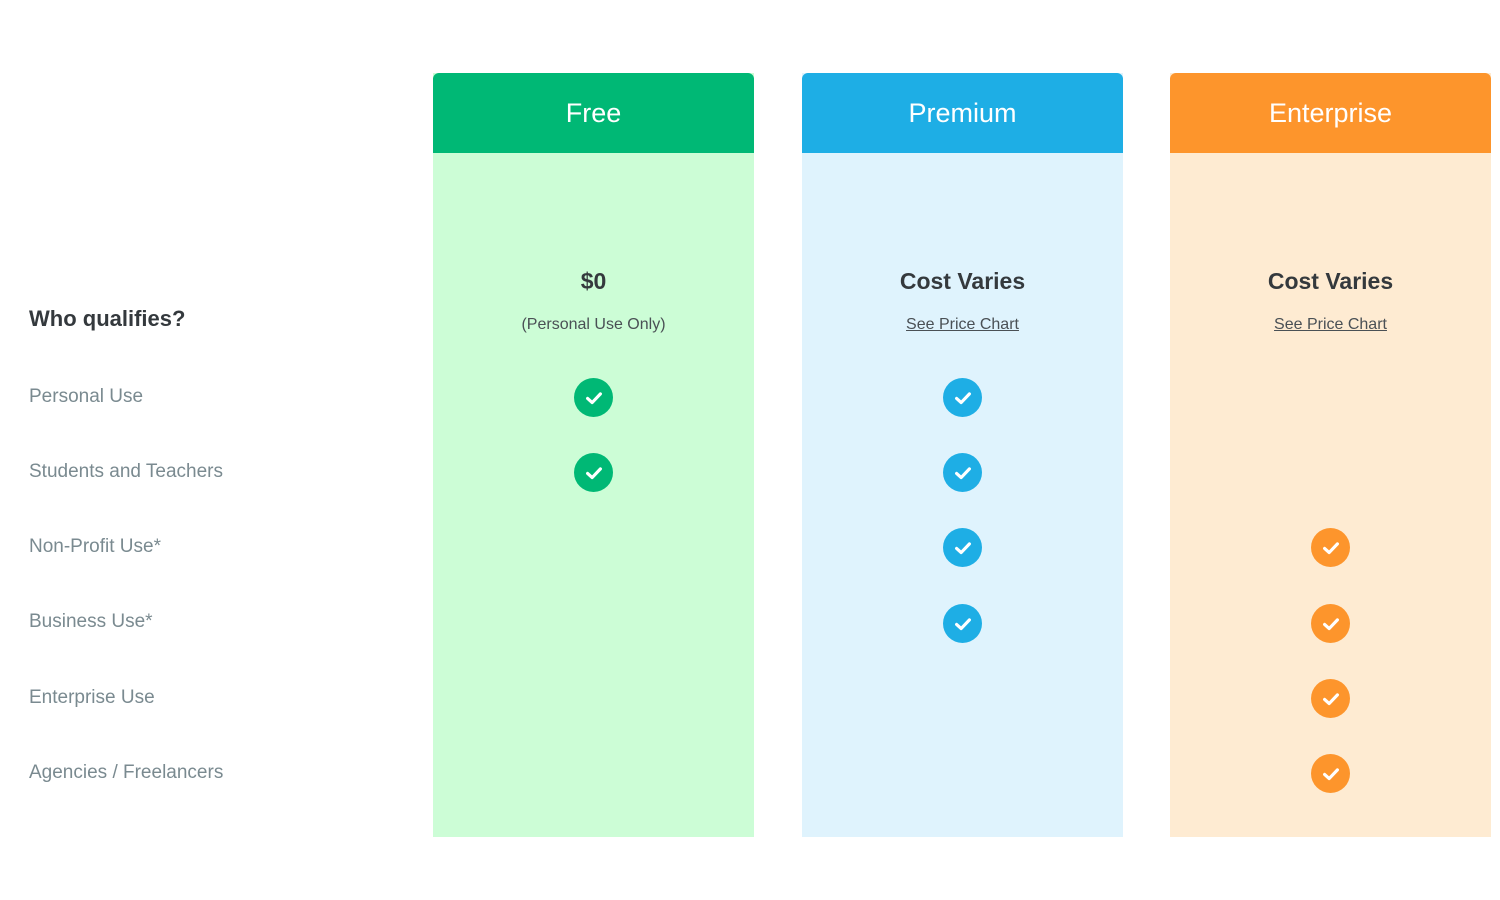  Describe the element at coordinates (593, 324) in the screenshot. I see `plan-price-note: (Personal Use Only)` at that location.